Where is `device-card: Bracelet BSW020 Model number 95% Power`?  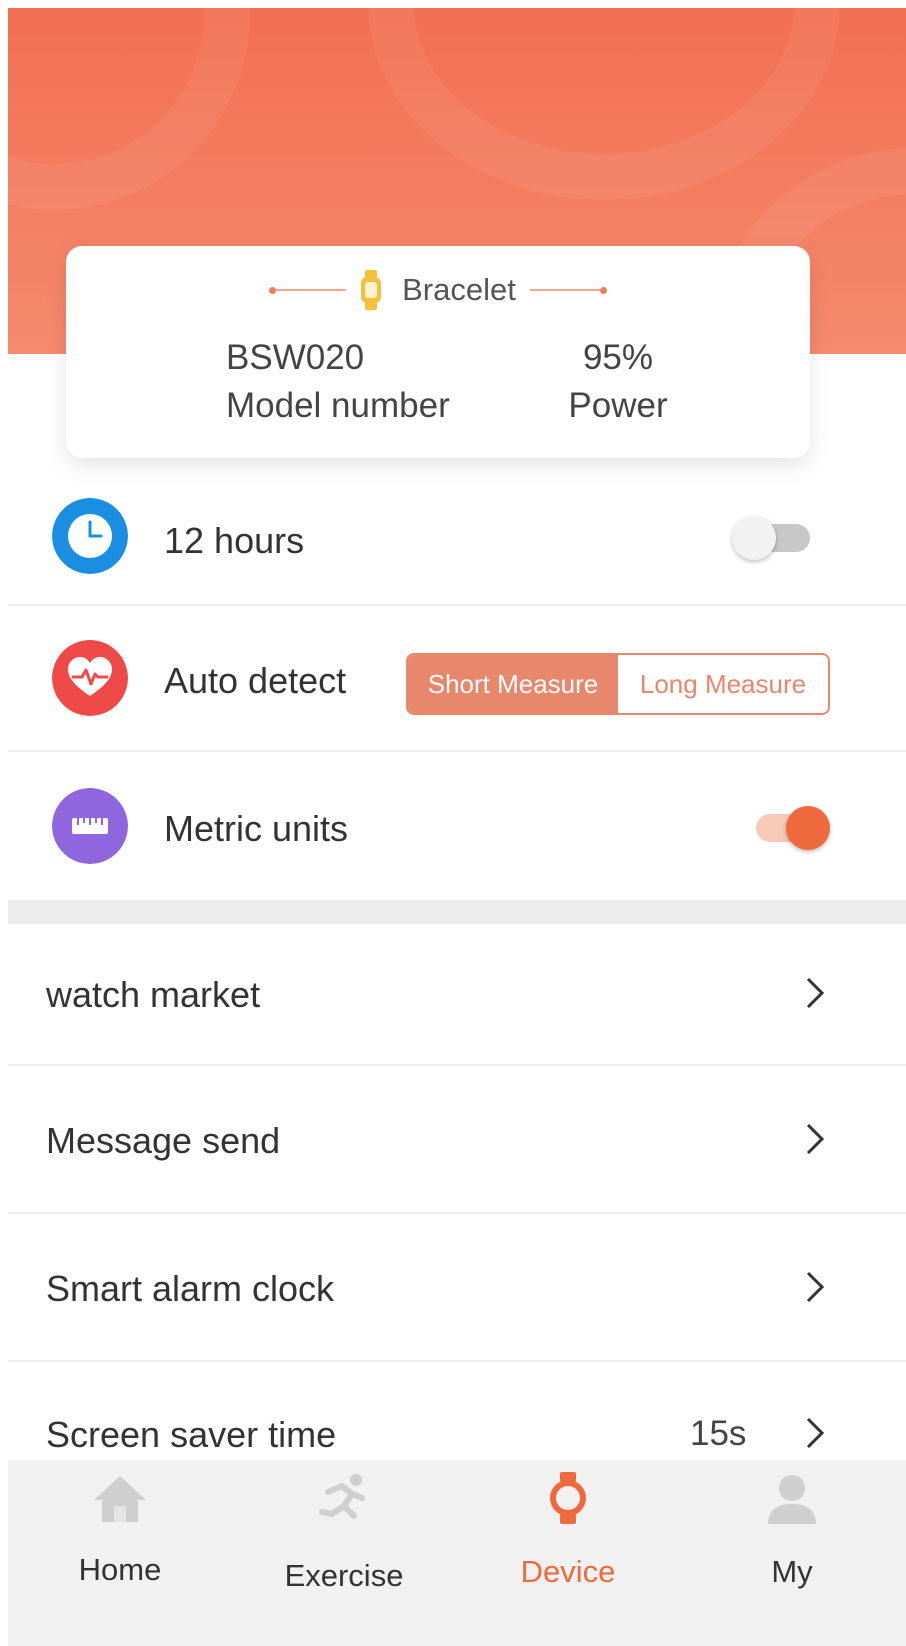 device-card: Bracelet BSW020 Model number 95% Power is located at coordinates (438, 352).